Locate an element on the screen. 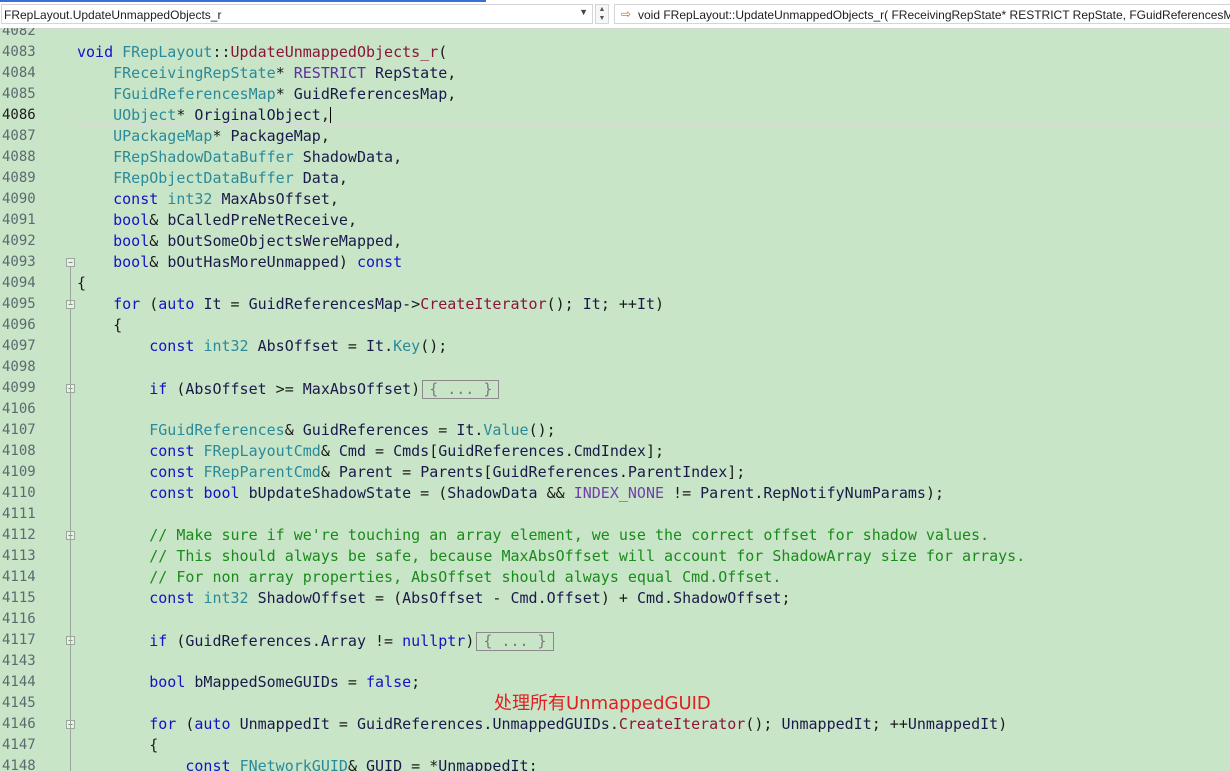 The height and width of the screenshot is (771, 1230). line-number: 4089 is located at coordinates (19, 178).